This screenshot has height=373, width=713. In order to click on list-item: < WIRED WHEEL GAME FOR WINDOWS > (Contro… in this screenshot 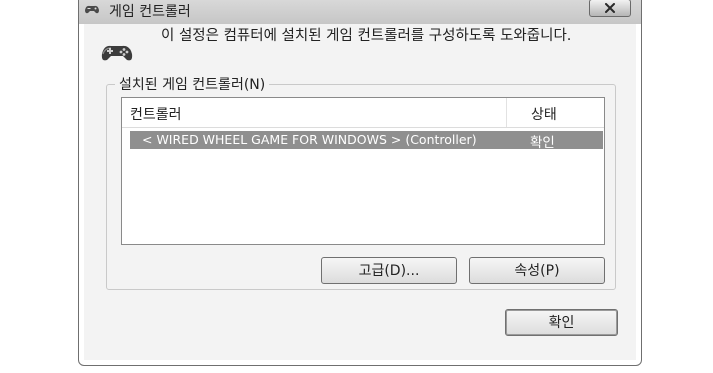, I will do `click(366, 141)`.